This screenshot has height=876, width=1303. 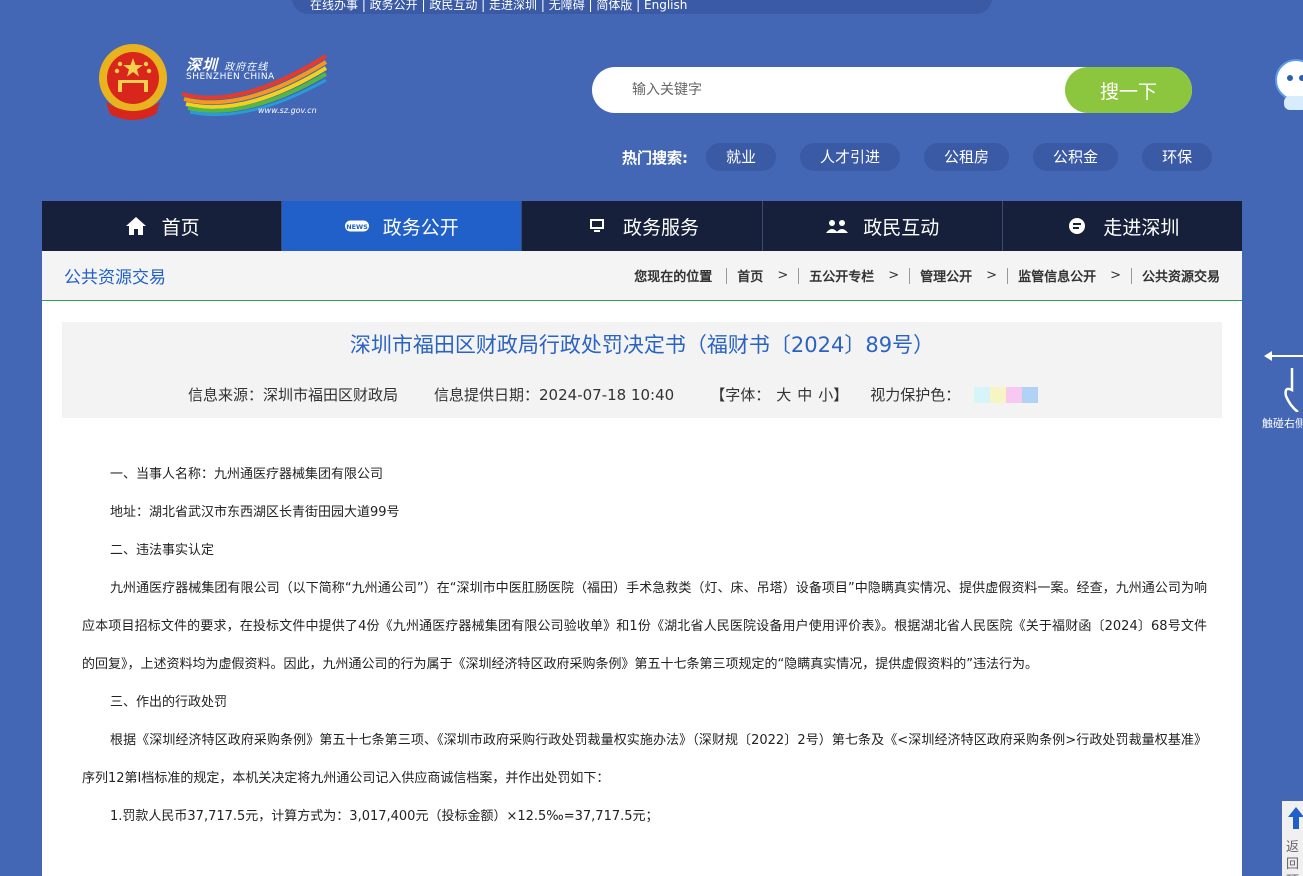 What do you see at coordinates (293, 395) in the screenshot?
I see `info-source: 信息来源：深圳市福田区财政局` at bounding box center [293, 395].